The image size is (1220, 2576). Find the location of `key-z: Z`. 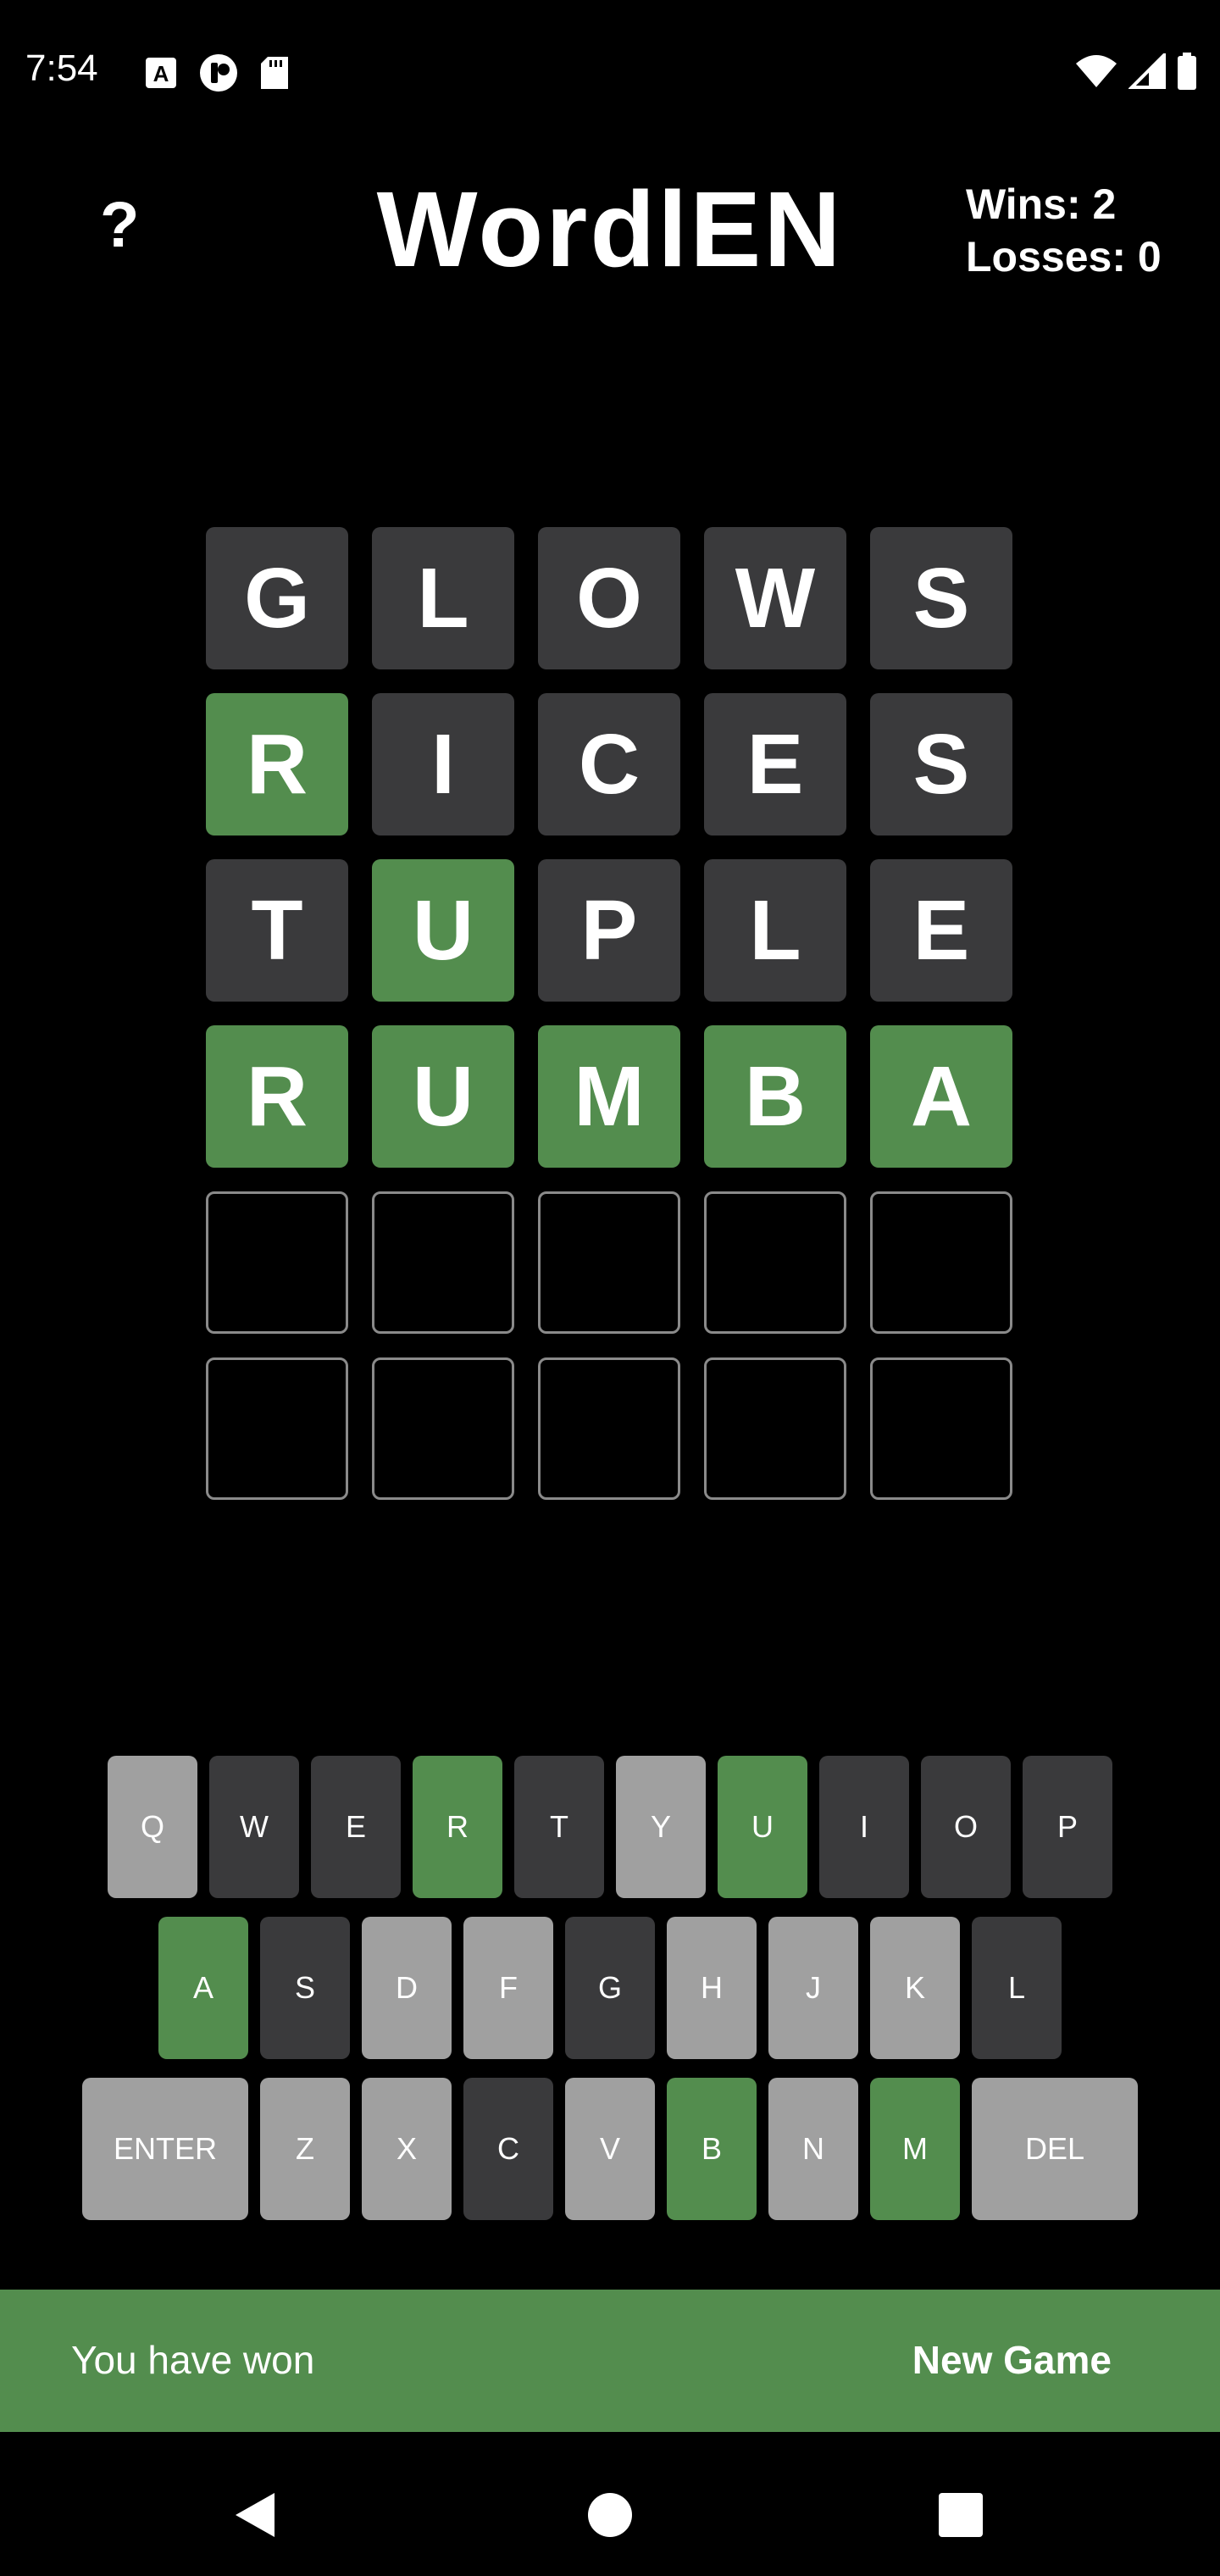

key-z: Z is located at coordinates (305, 2149).